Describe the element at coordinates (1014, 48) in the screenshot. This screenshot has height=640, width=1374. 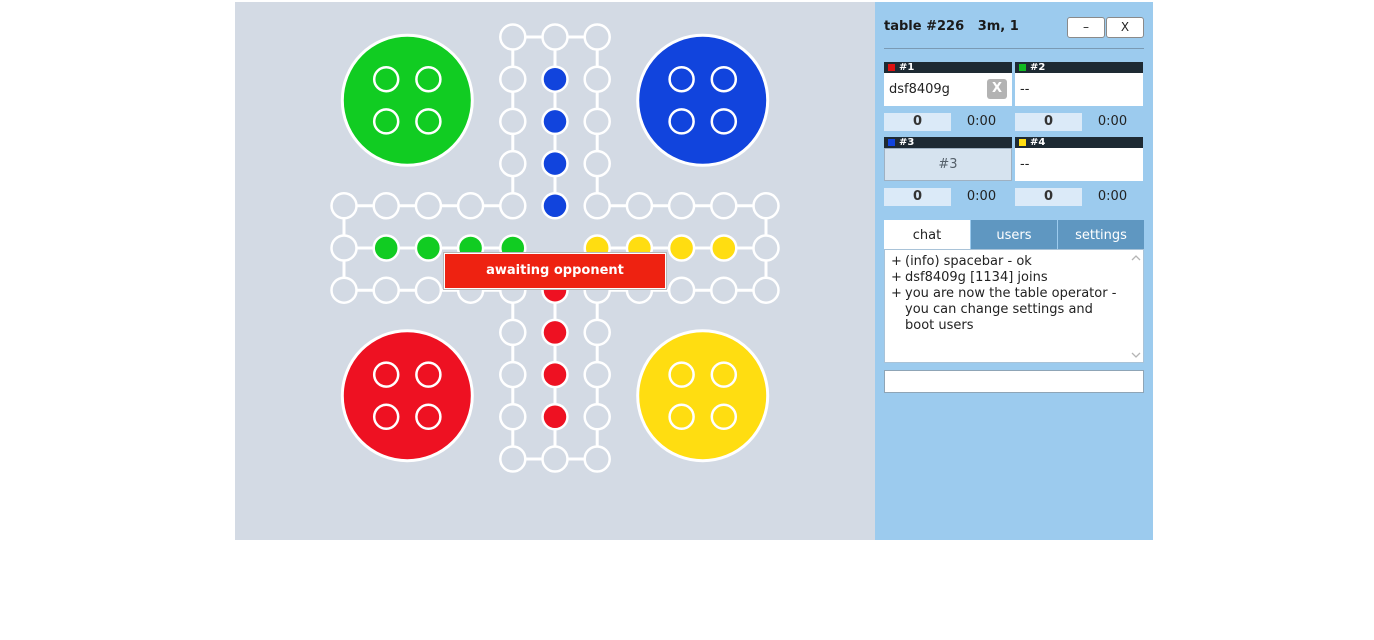
I see `divider` at that location.